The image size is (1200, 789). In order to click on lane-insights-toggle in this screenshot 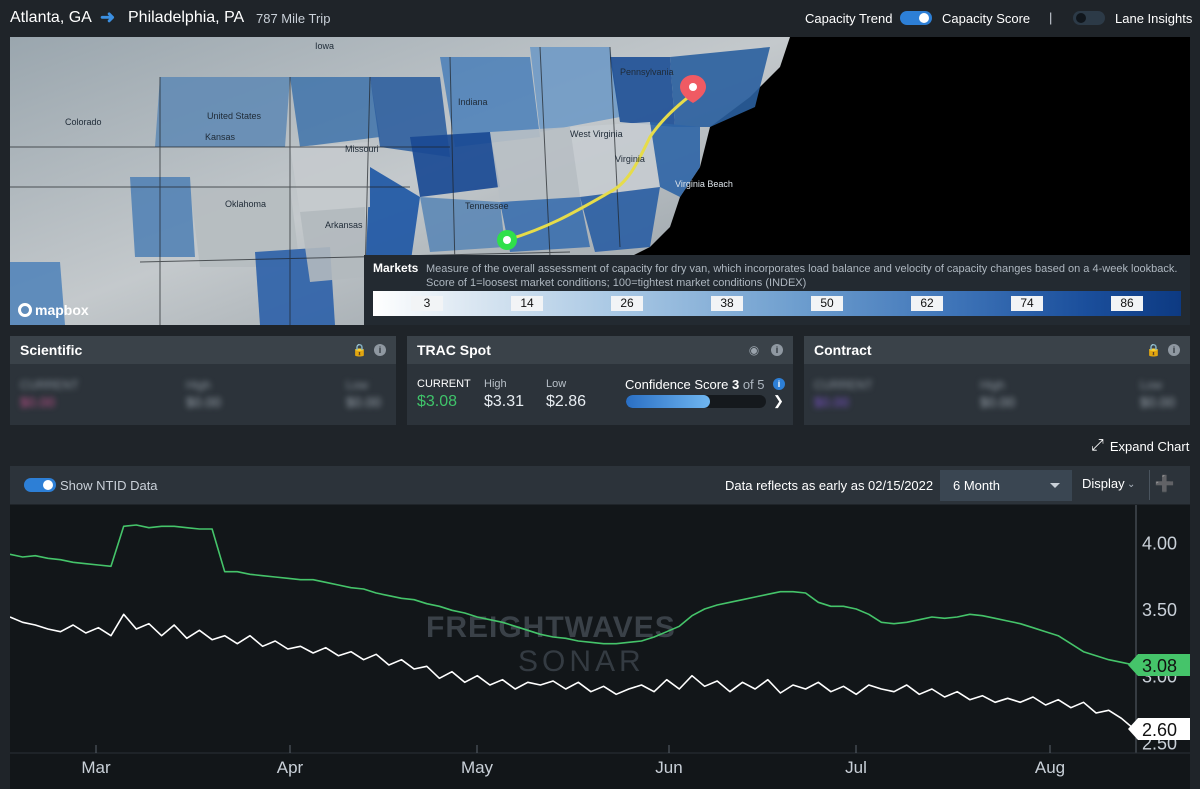, I will do `click(1089, 18)`.